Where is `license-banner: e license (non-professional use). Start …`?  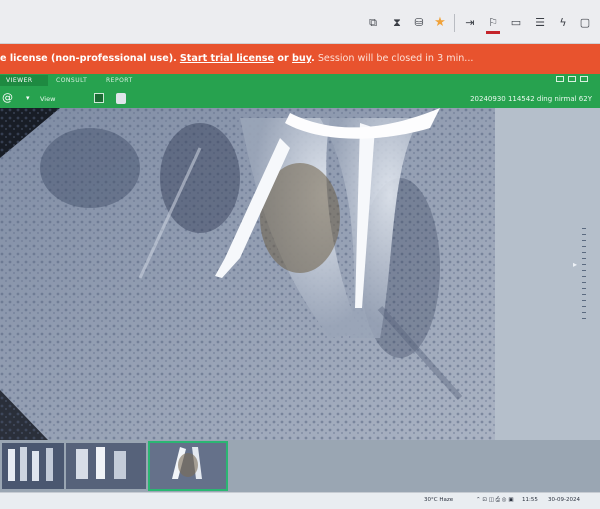
license-banner: e license (non-professional use). Start … is located at coordinates (300, 59).